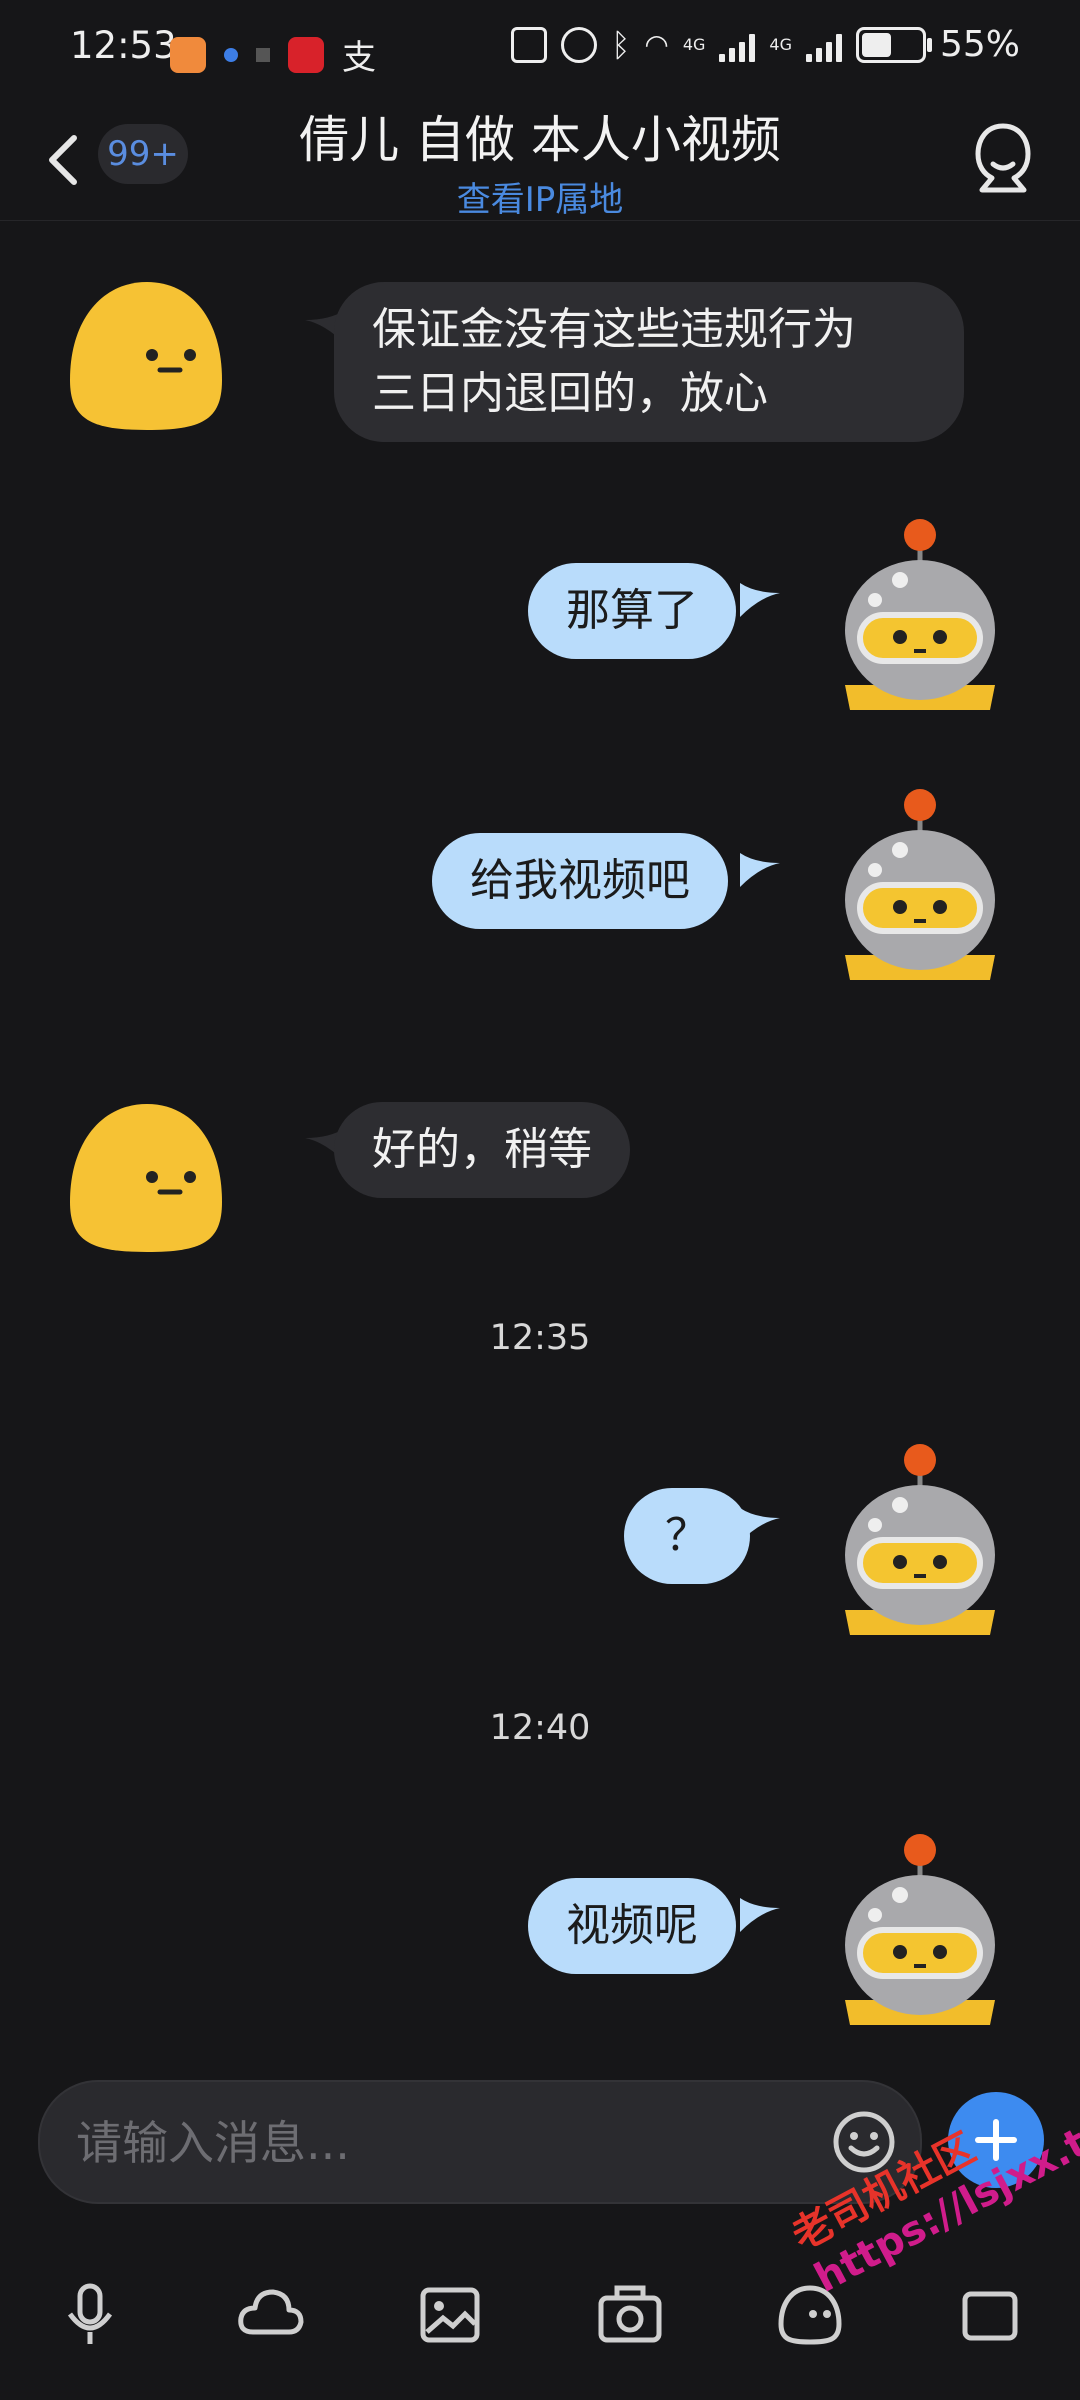 This screenshot has width=1080, height=2400. I want to click on system-indicators: ᛒ ◠ 4G 4G 55%, so click(765, 44).